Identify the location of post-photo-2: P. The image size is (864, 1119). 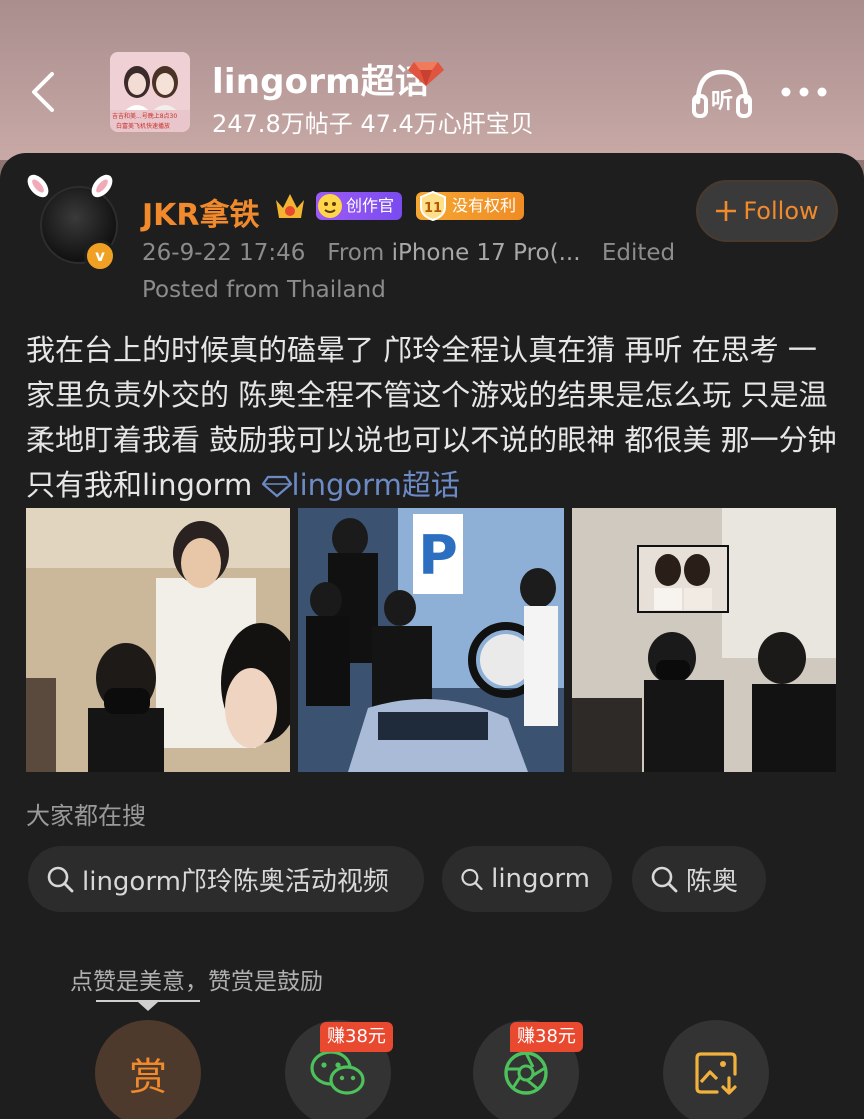
(431, 640).